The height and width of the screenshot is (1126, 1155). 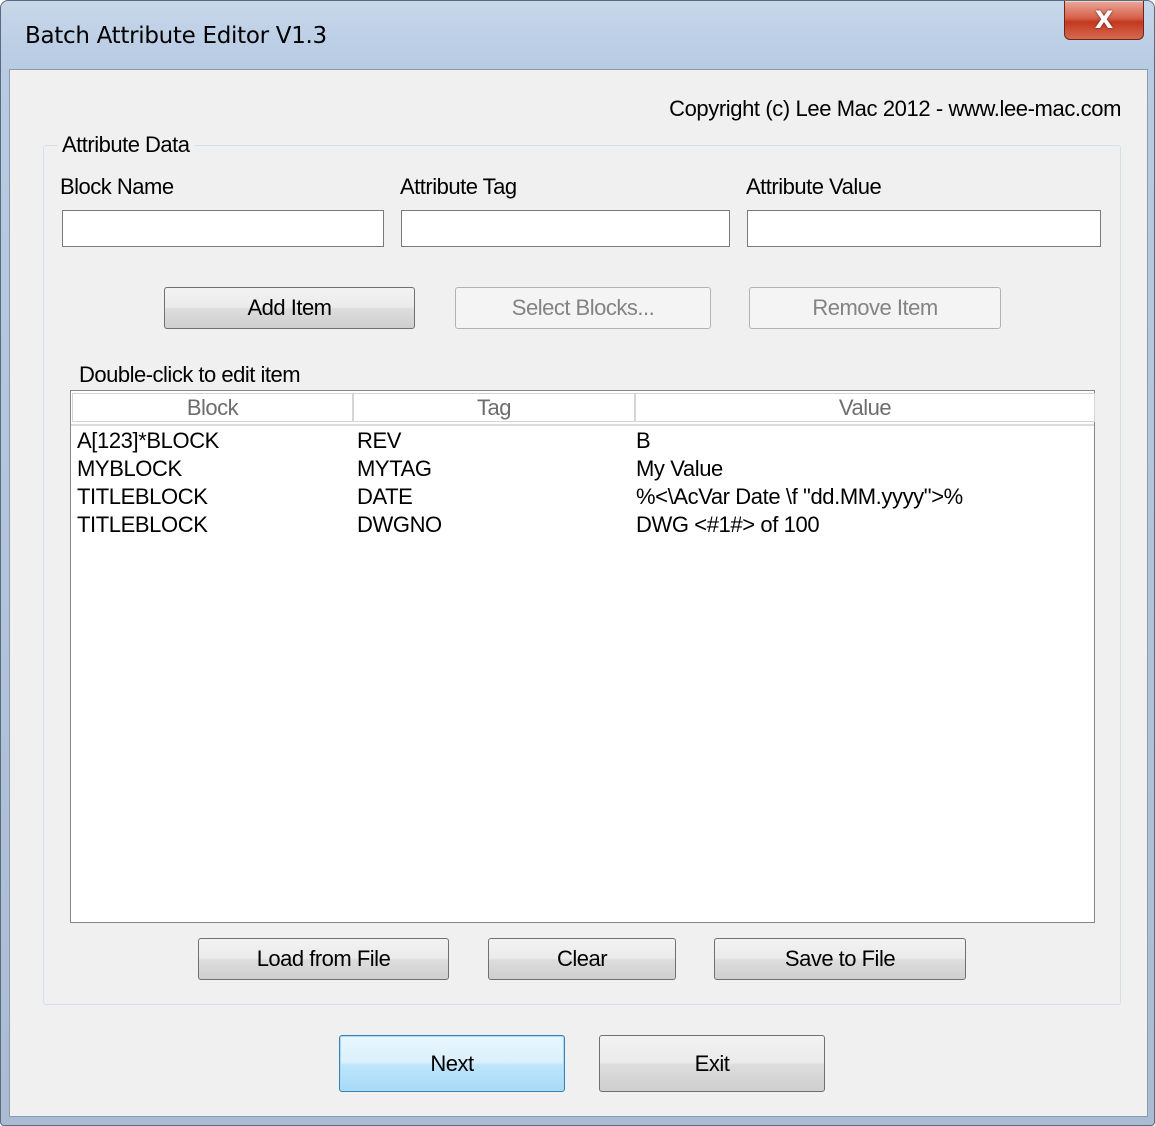 What do you see at coordinates (394, 468) in the screenshot?
I see `cell-tag: MYTAG` at bounding box center [394, 468].